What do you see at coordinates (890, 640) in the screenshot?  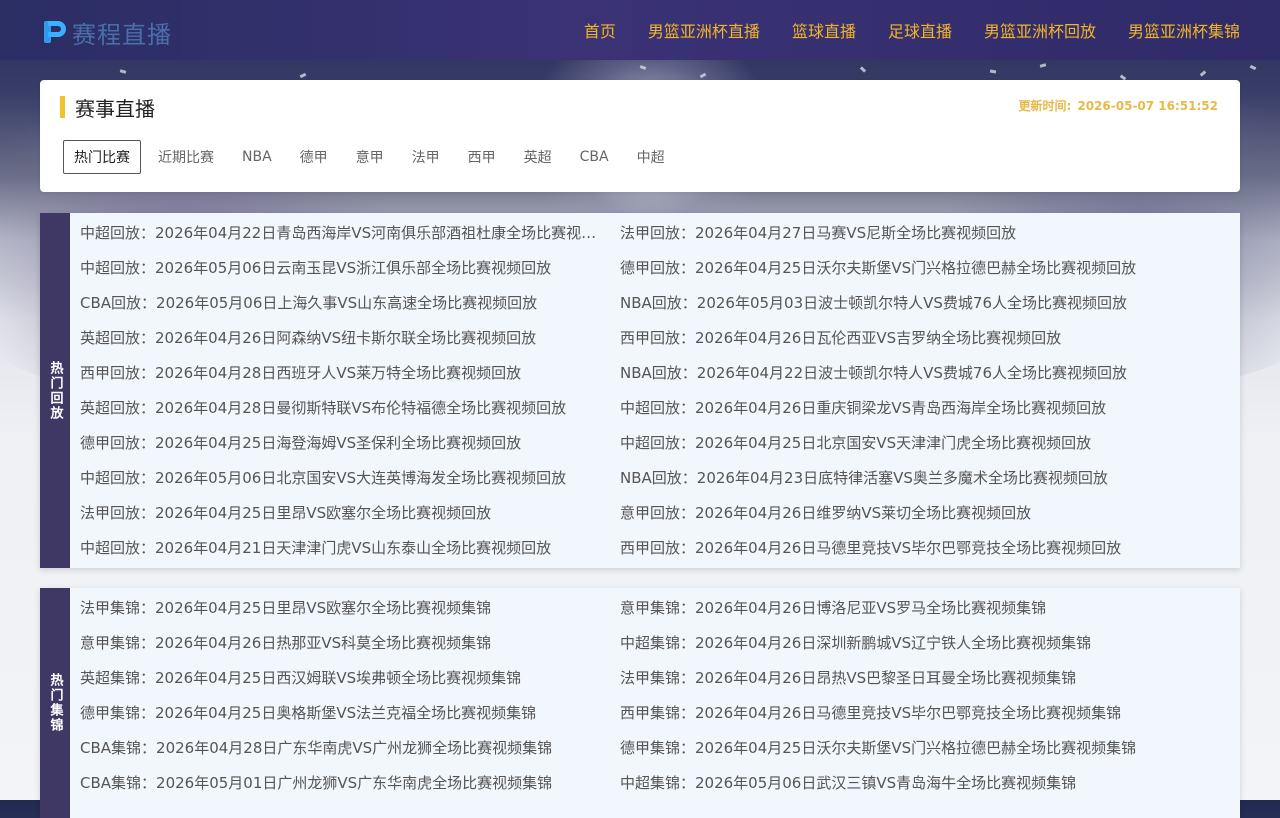 I see `list-item: 中超集锦：2026年04月26日深圳新鹏城VS辽宁铁人全场比赛视频集锦` at bounding box center [890, 640].